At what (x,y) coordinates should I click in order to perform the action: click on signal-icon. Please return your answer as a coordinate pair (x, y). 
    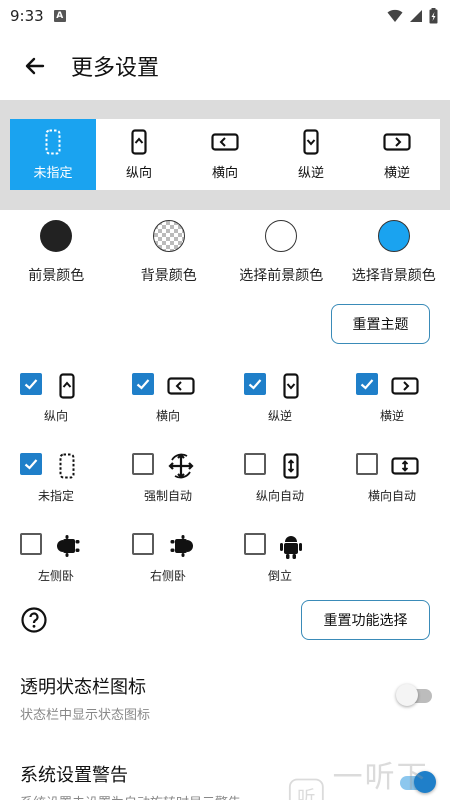
    Looking at the image, I should click on (416, 16).